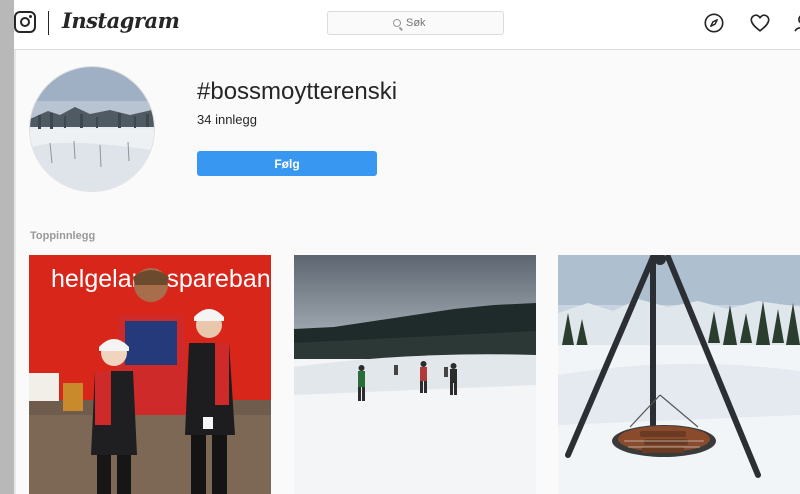  I want to click on logo-divider, so click(48, 23).